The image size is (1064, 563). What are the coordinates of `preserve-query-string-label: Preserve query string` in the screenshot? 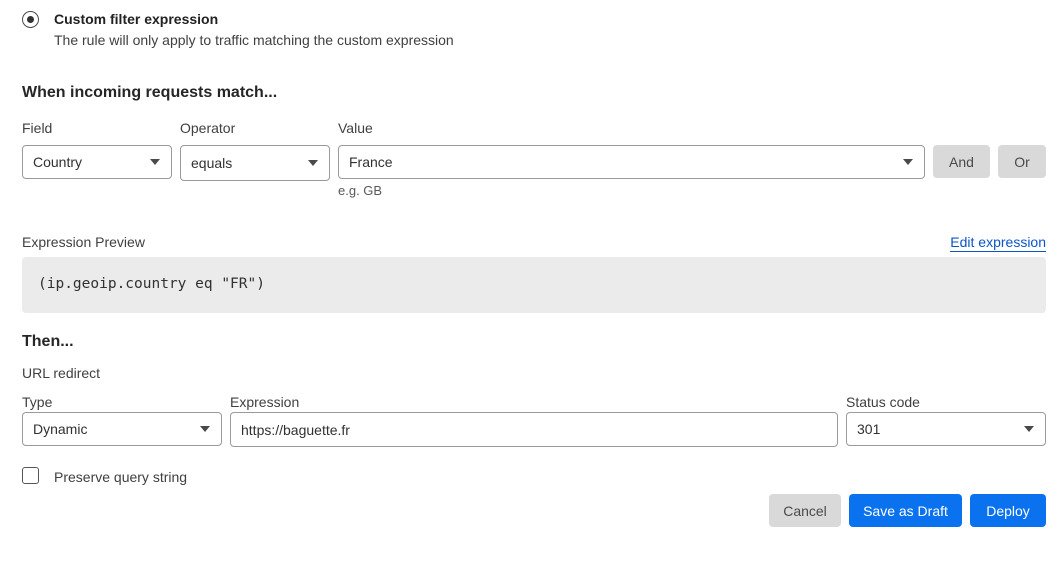 It's located at (121, 477).